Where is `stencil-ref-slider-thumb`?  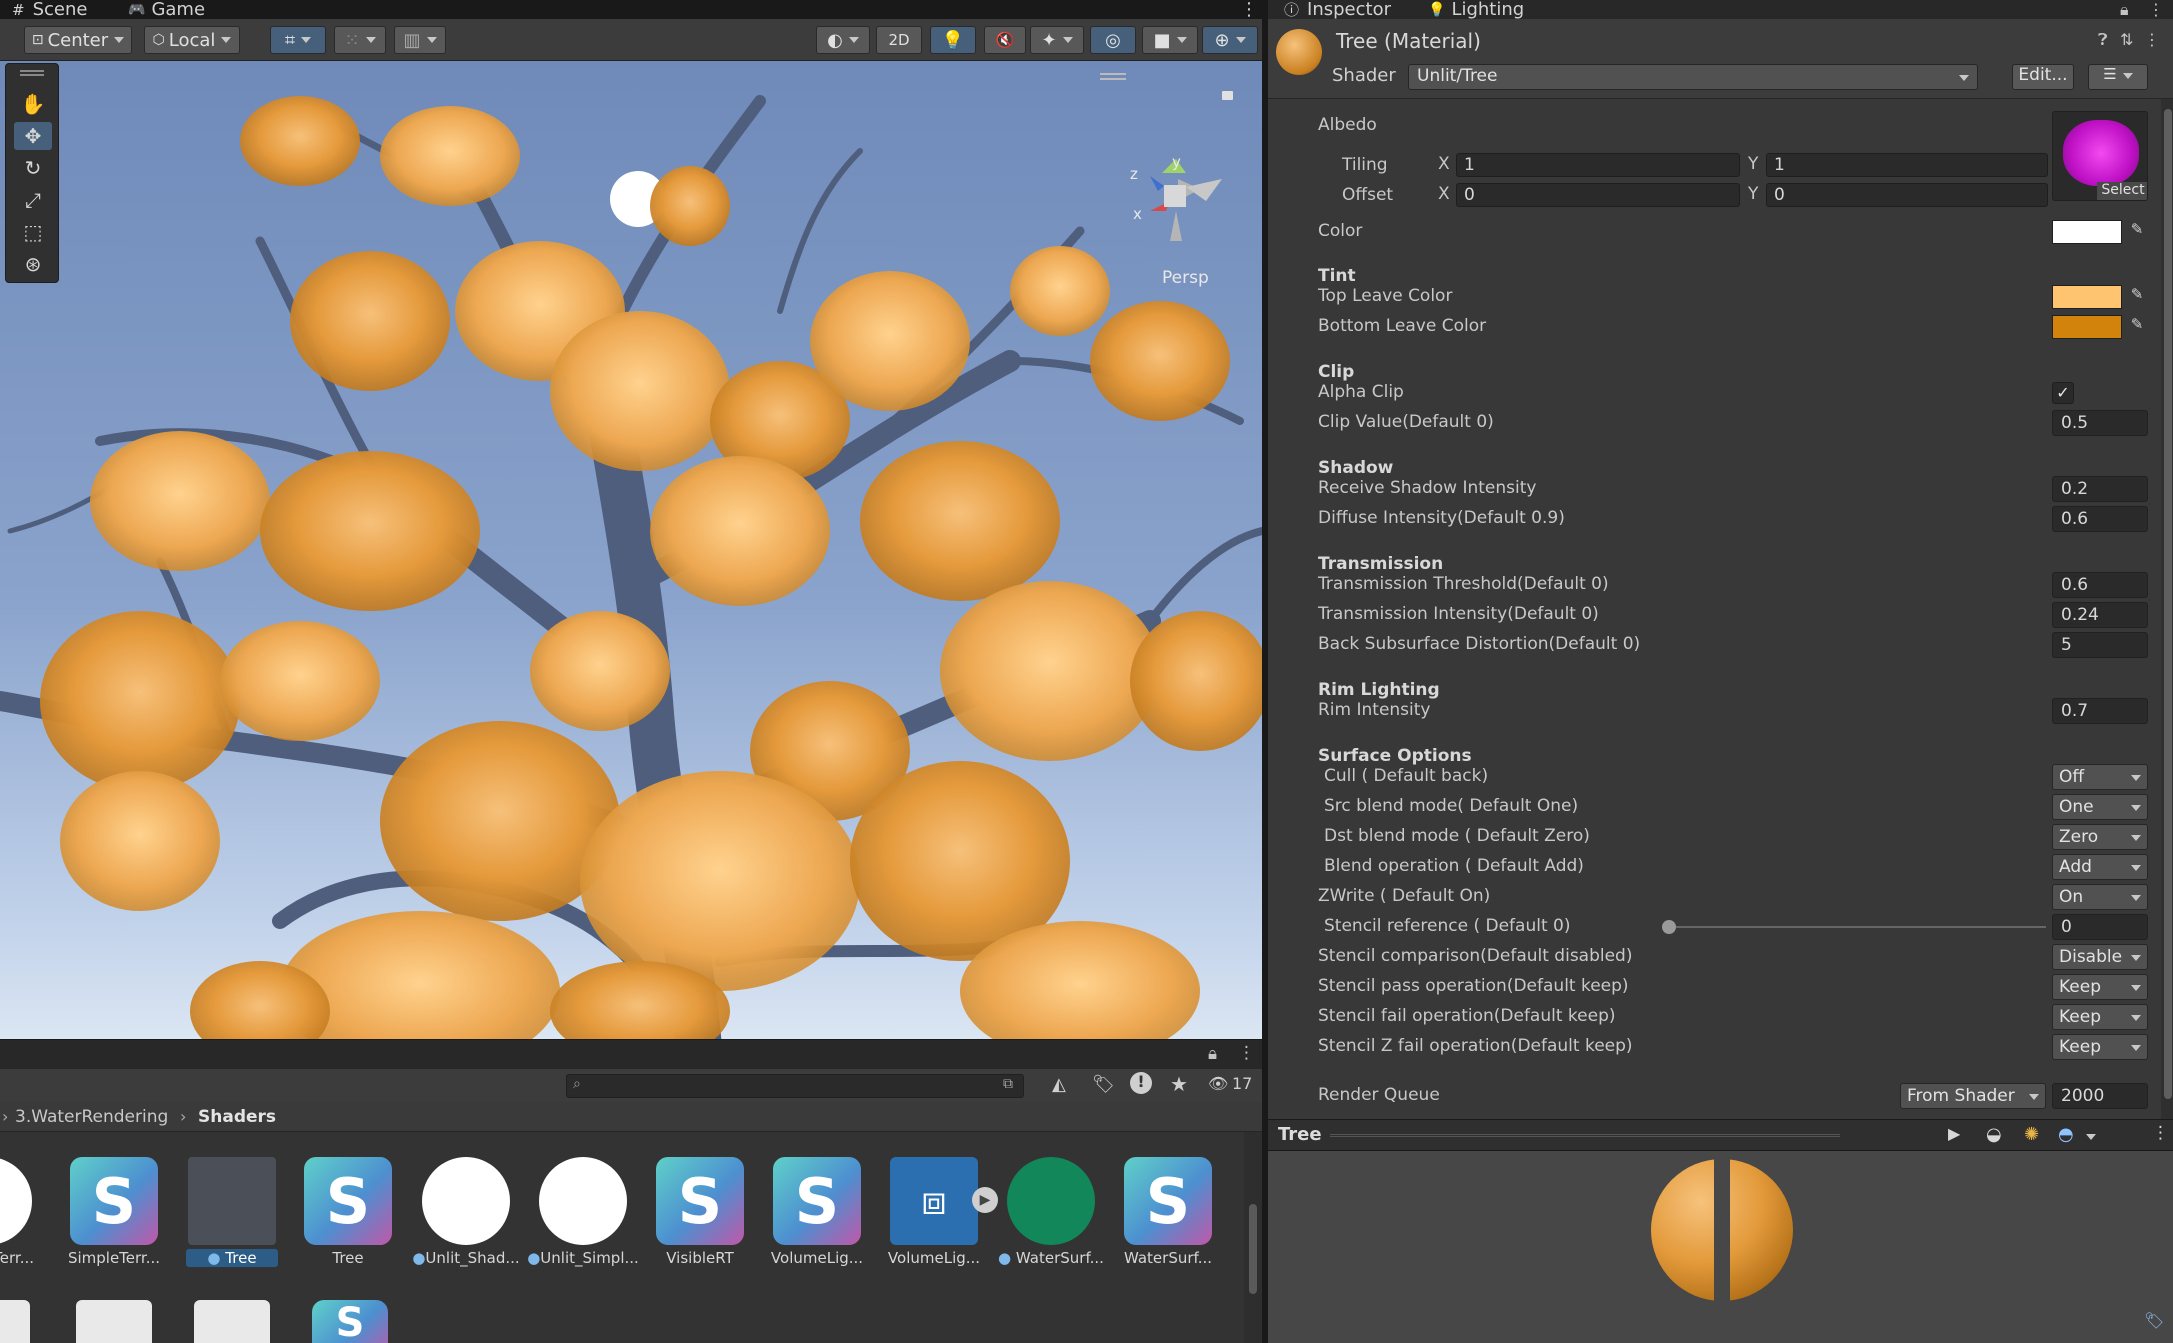
stencil-ref-slider-thumb is located at coordinates (1669, 927).